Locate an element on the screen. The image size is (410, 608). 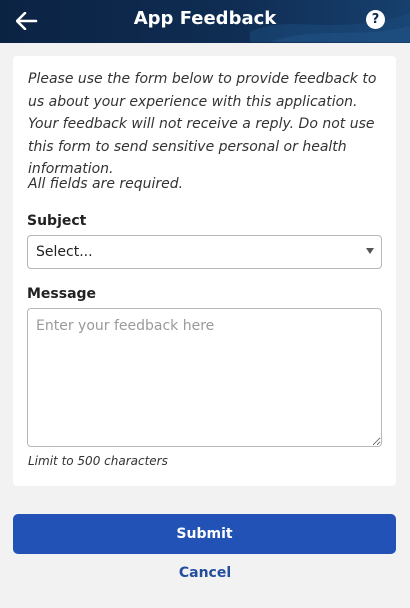
app-header: App Feedback ? is located at coordinates (205, 21).